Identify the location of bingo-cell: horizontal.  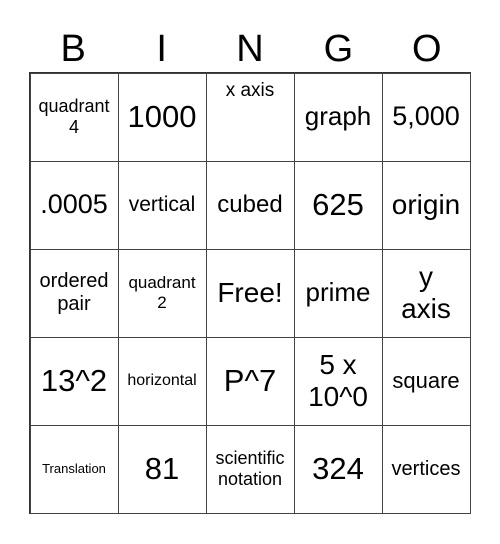
(162, 381).